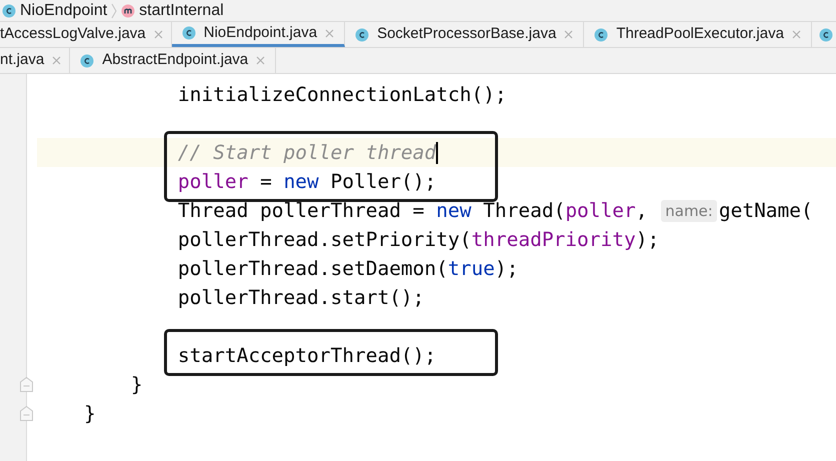  I want to click on editor-tab: tAccessLogValve.java, so click(86, 34).